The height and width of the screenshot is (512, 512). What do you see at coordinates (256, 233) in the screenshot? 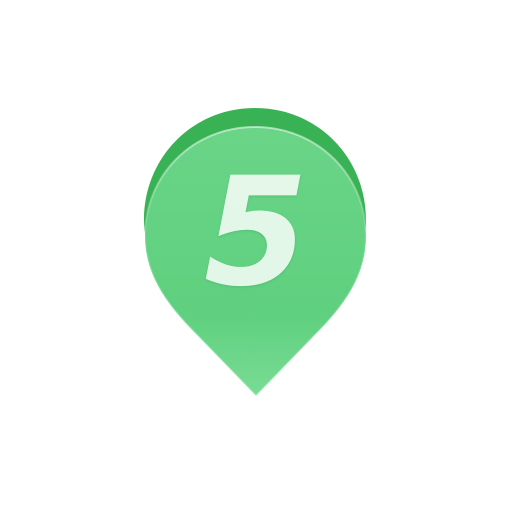
I see `pin-number-label: 5` at bounding box center [256, 233].